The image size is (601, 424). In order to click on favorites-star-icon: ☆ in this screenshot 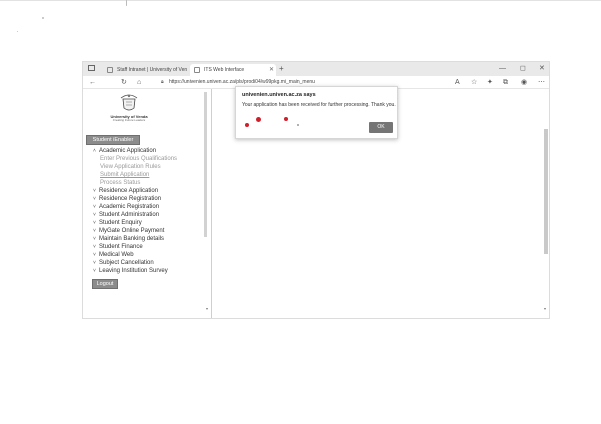, I will do `click(474, 82)`.